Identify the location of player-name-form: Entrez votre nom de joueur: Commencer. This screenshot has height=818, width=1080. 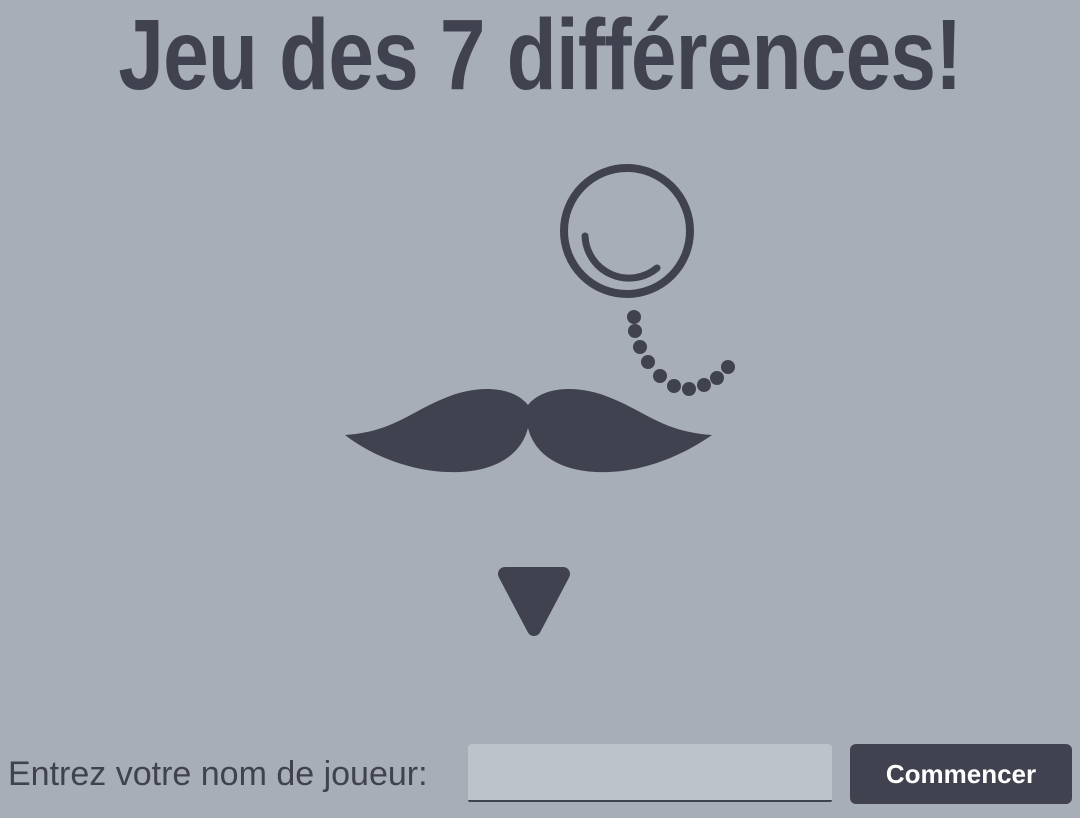
(540, 774).